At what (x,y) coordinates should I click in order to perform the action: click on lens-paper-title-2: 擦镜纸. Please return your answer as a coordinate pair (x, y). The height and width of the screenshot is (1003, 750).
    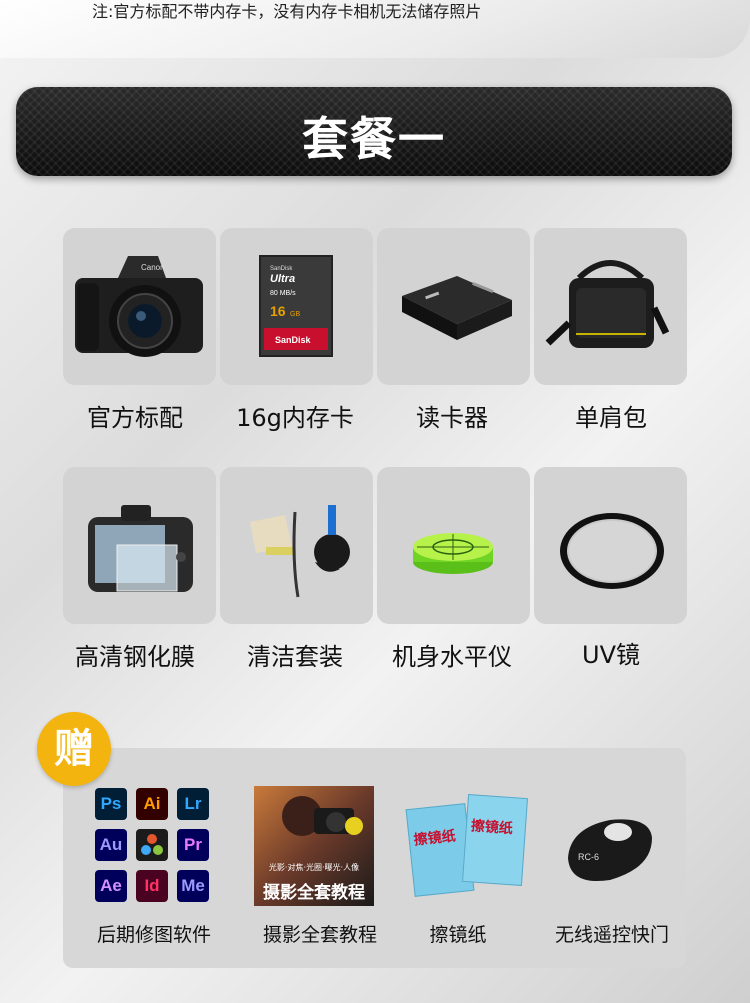
    Looking at the image, I should click on (492, 828).